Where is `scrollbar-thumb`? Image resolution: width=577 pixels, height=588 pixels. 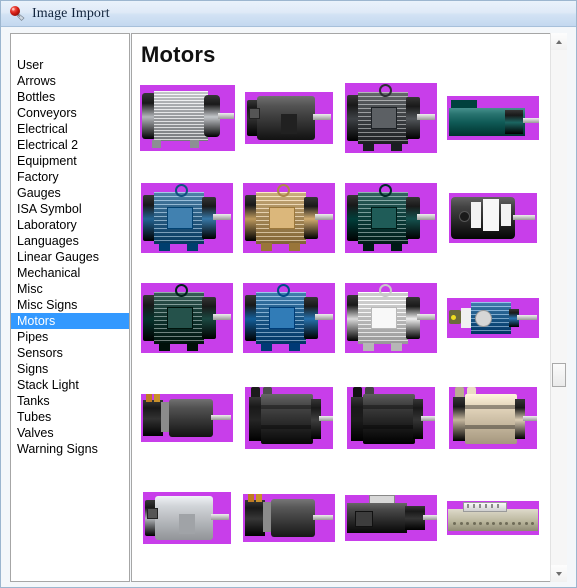
scrollbar-thumb is located at coordinates (559, 375).